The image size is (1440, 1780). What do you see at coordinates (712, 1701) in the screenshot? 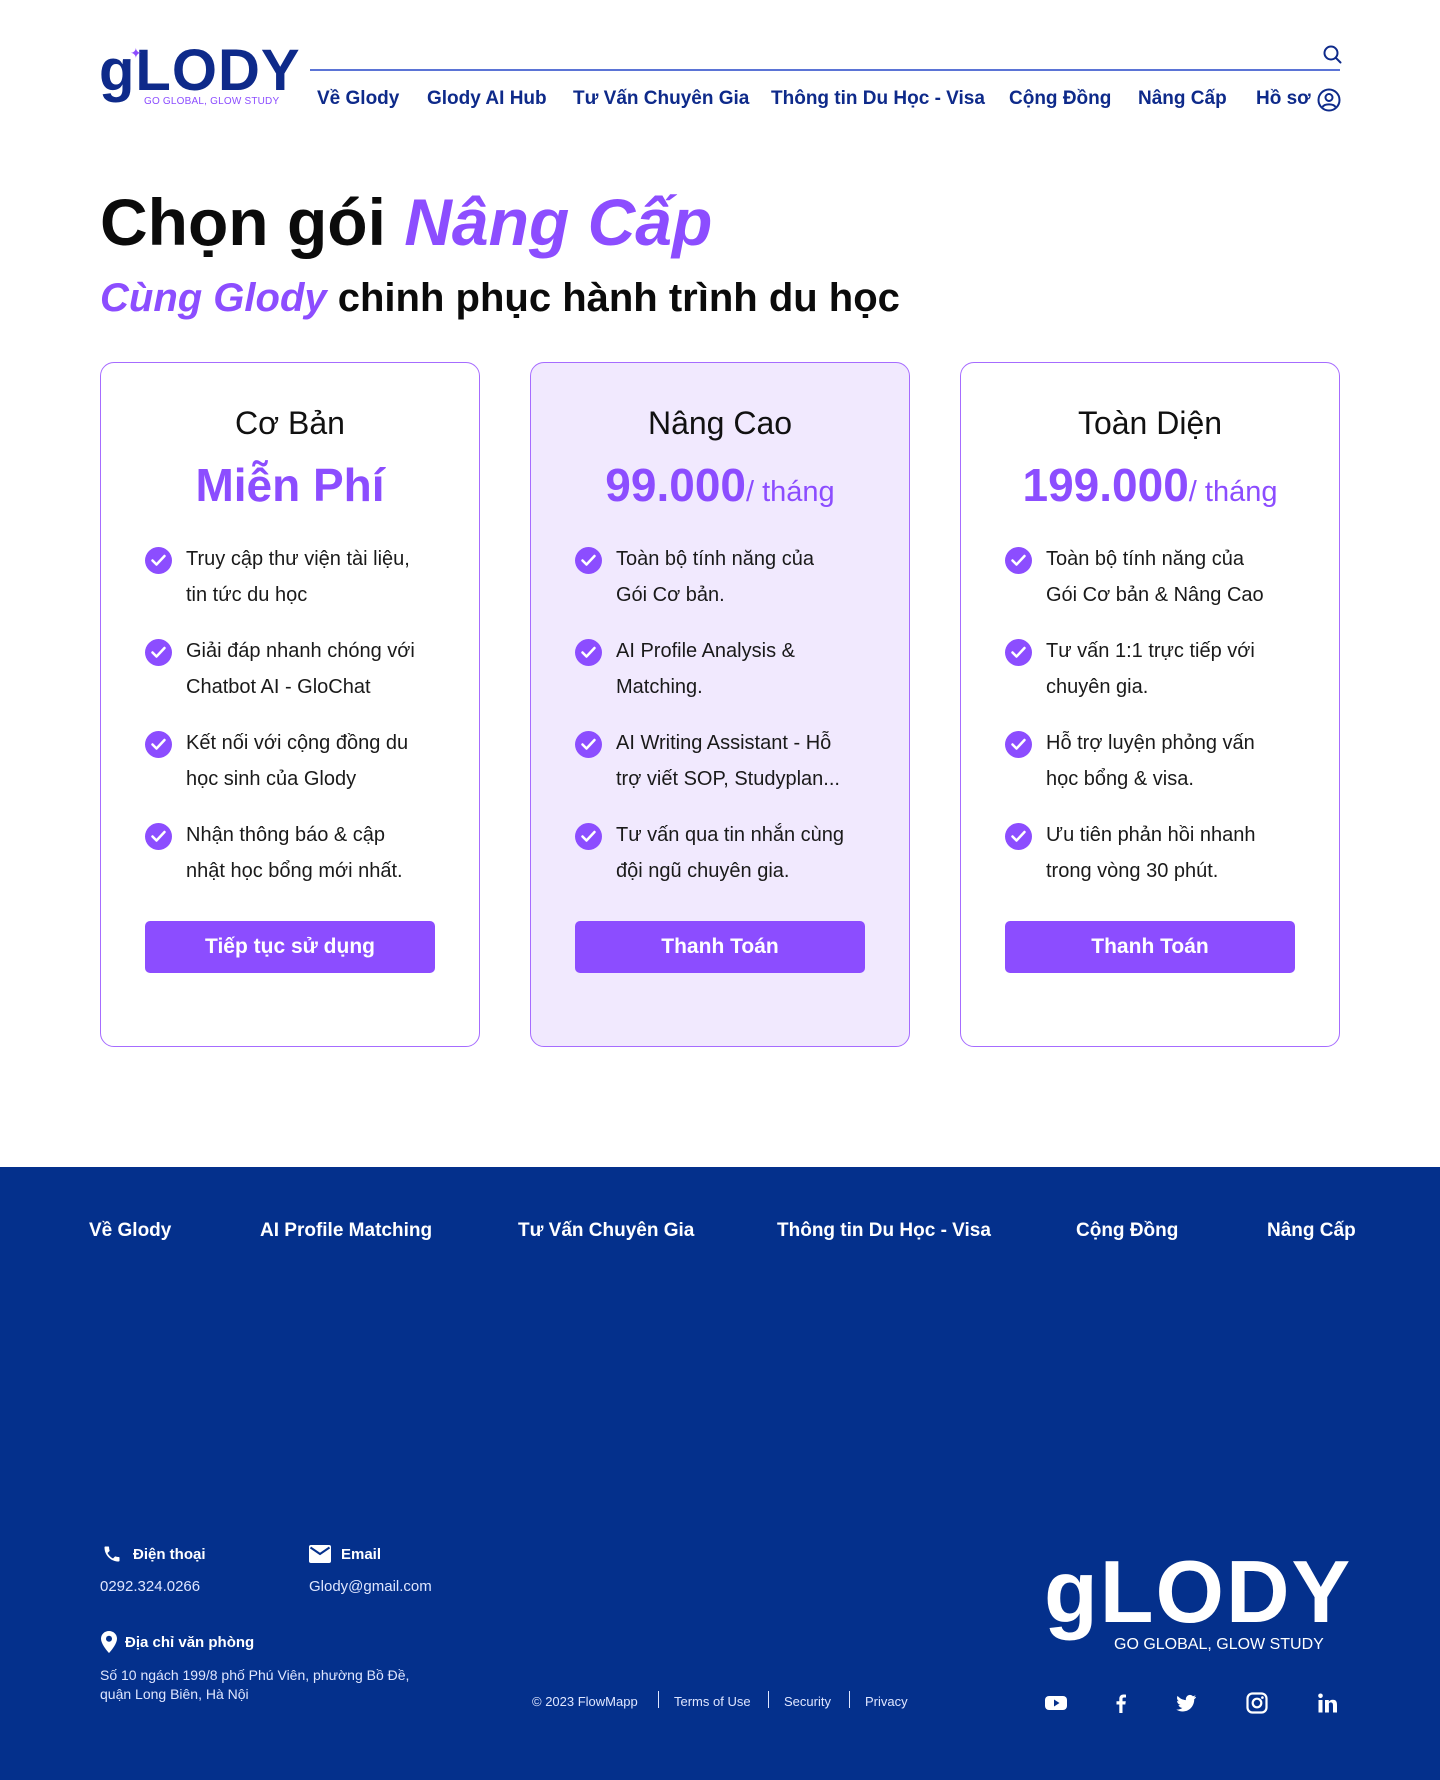
I see `terms-link: Terms of Use` at bounding box center [712, 1701].